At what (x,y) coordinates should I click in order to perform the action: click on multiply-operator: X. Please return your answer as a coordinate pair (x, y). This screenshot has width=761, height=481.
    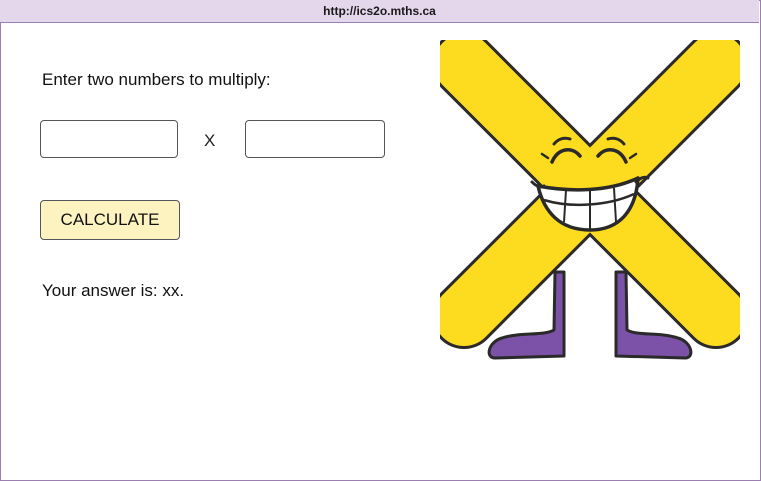
    Looking at the image, I should click on (210, 140).